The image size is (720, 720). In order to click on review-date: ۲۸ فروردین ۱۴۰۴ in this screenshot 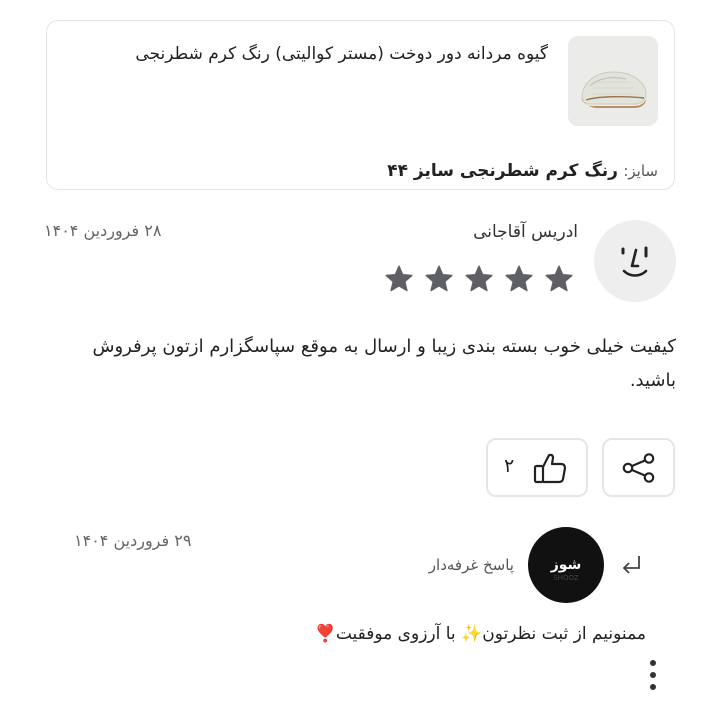, I will do `click(103, 230)`.